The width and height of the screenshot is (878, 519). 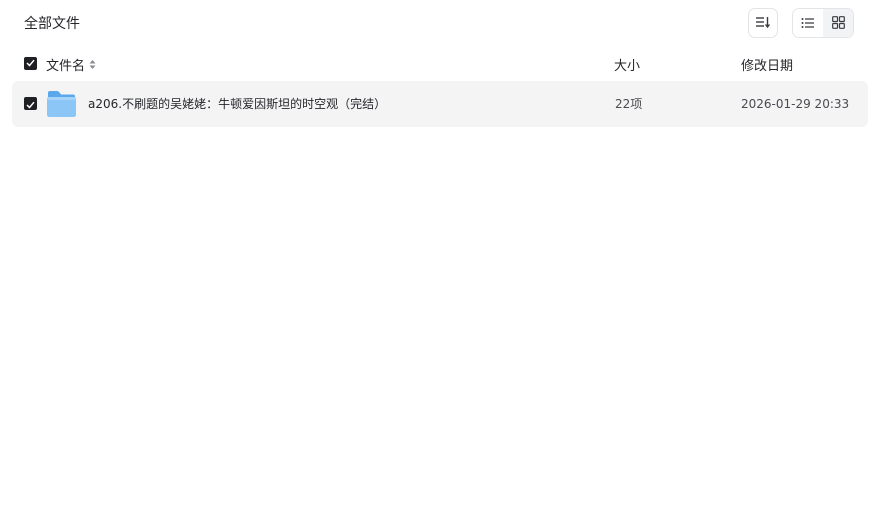 I want to click on sort-toggle-icon, so click(x=92, y=64).